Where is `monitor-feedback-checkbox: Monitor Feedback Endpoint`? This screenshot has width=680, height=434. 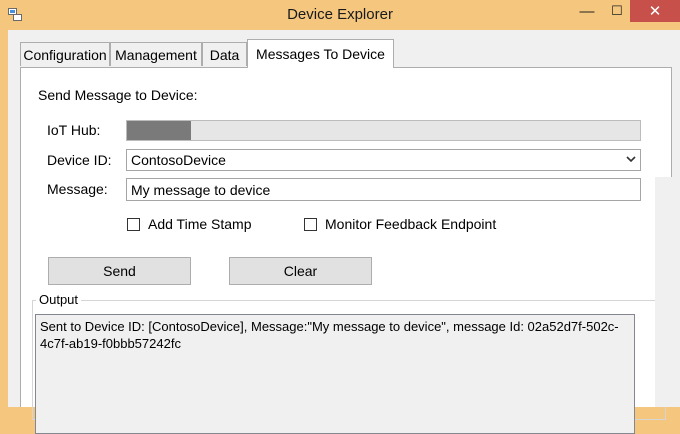 monitor-feedback-checkbox: Monitor Feedback Endpoint is located at coordinates (400, 224).